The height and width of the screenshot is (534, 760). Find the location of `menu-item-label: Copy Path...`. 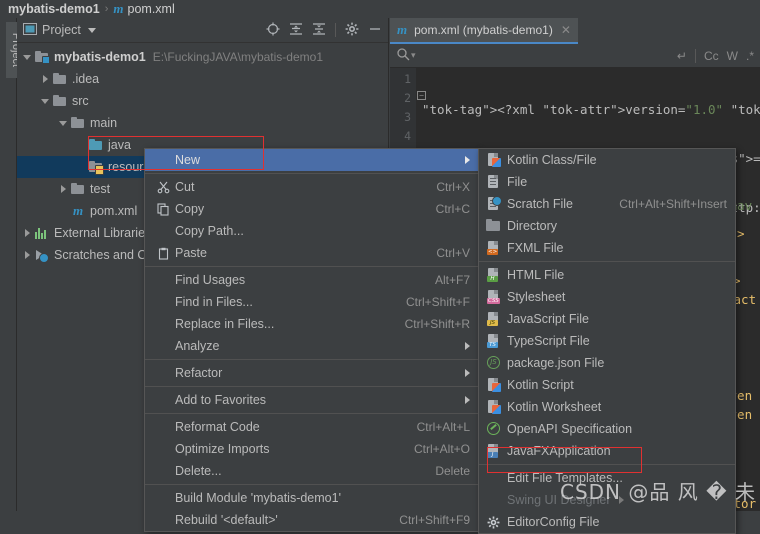

menu-item-label: Copy Path... is located at coordinates (209, 231).